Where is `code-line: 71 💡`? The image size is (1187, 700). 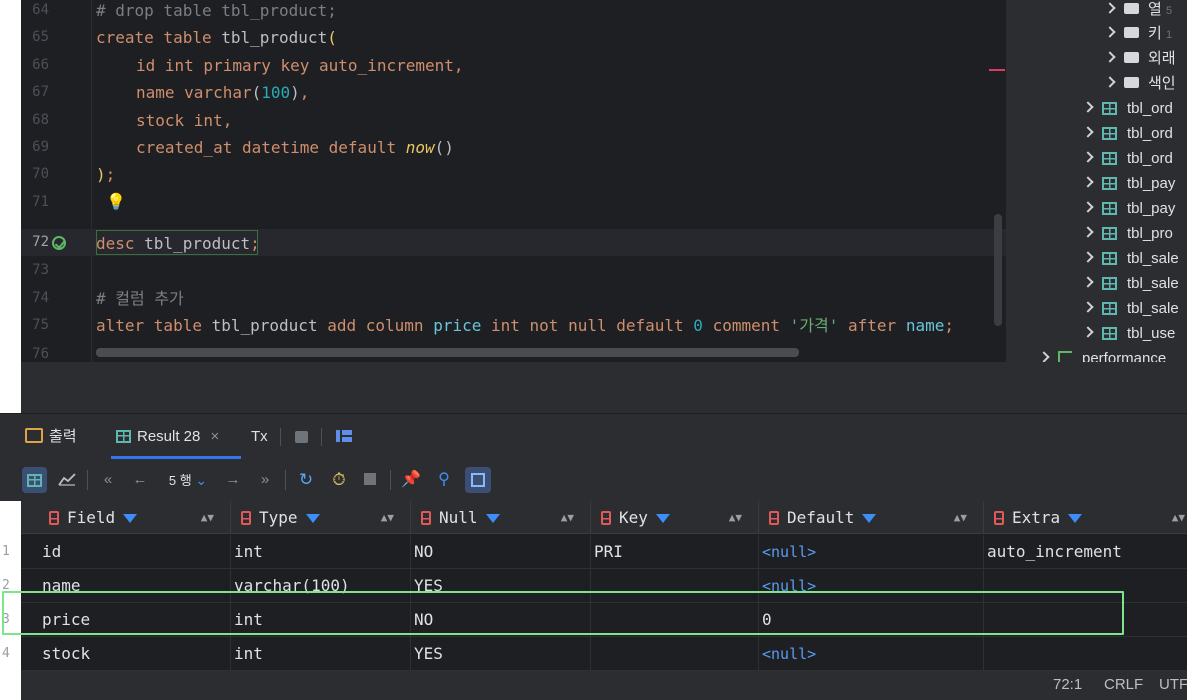
code-line: 71 💡 is located at coordinates (513, 202).